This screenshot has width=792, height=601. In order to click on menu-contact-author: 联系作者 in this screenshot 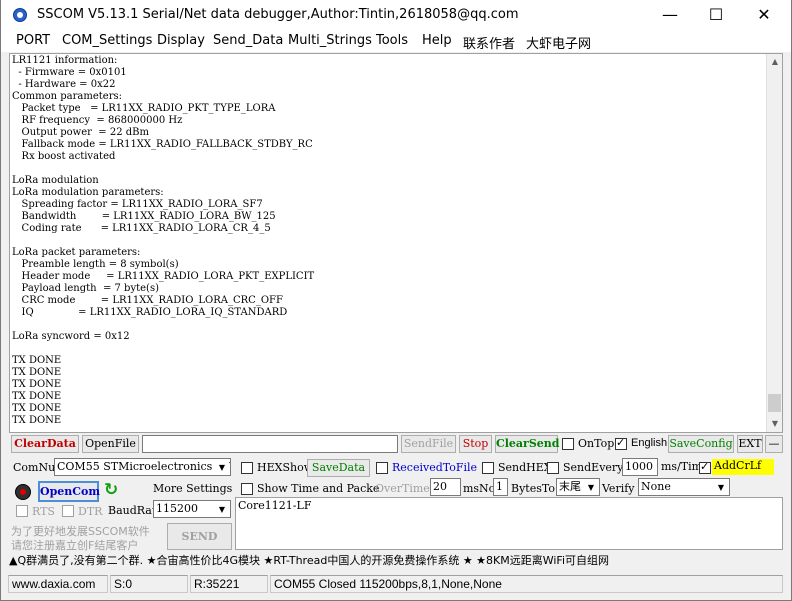, I will do `click(489, 42)`.